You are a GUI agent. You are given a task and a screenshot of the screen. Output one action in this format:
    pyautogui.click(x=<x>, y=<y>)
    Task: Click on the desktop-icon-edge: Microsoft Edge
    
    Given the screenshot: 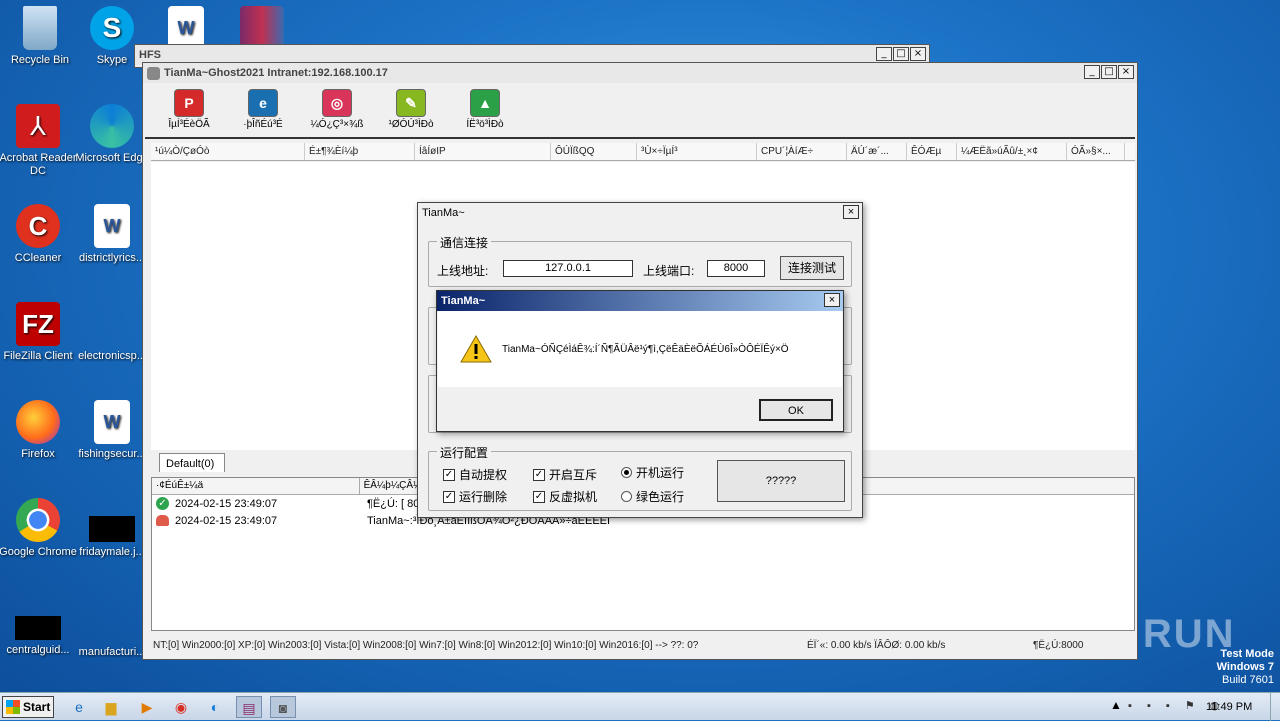 What is the action you would take?
    pyautogui.click(x=112, y=134)
    